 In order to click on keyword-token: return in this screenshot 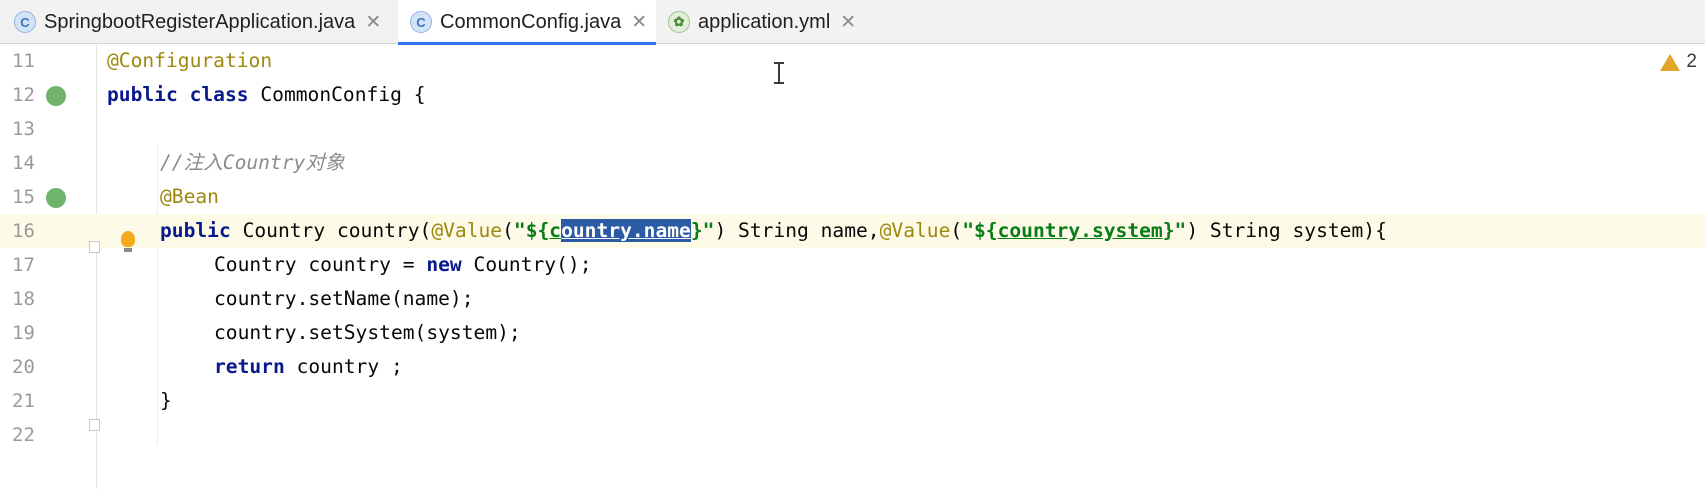, I will do `click(249, 366)`.